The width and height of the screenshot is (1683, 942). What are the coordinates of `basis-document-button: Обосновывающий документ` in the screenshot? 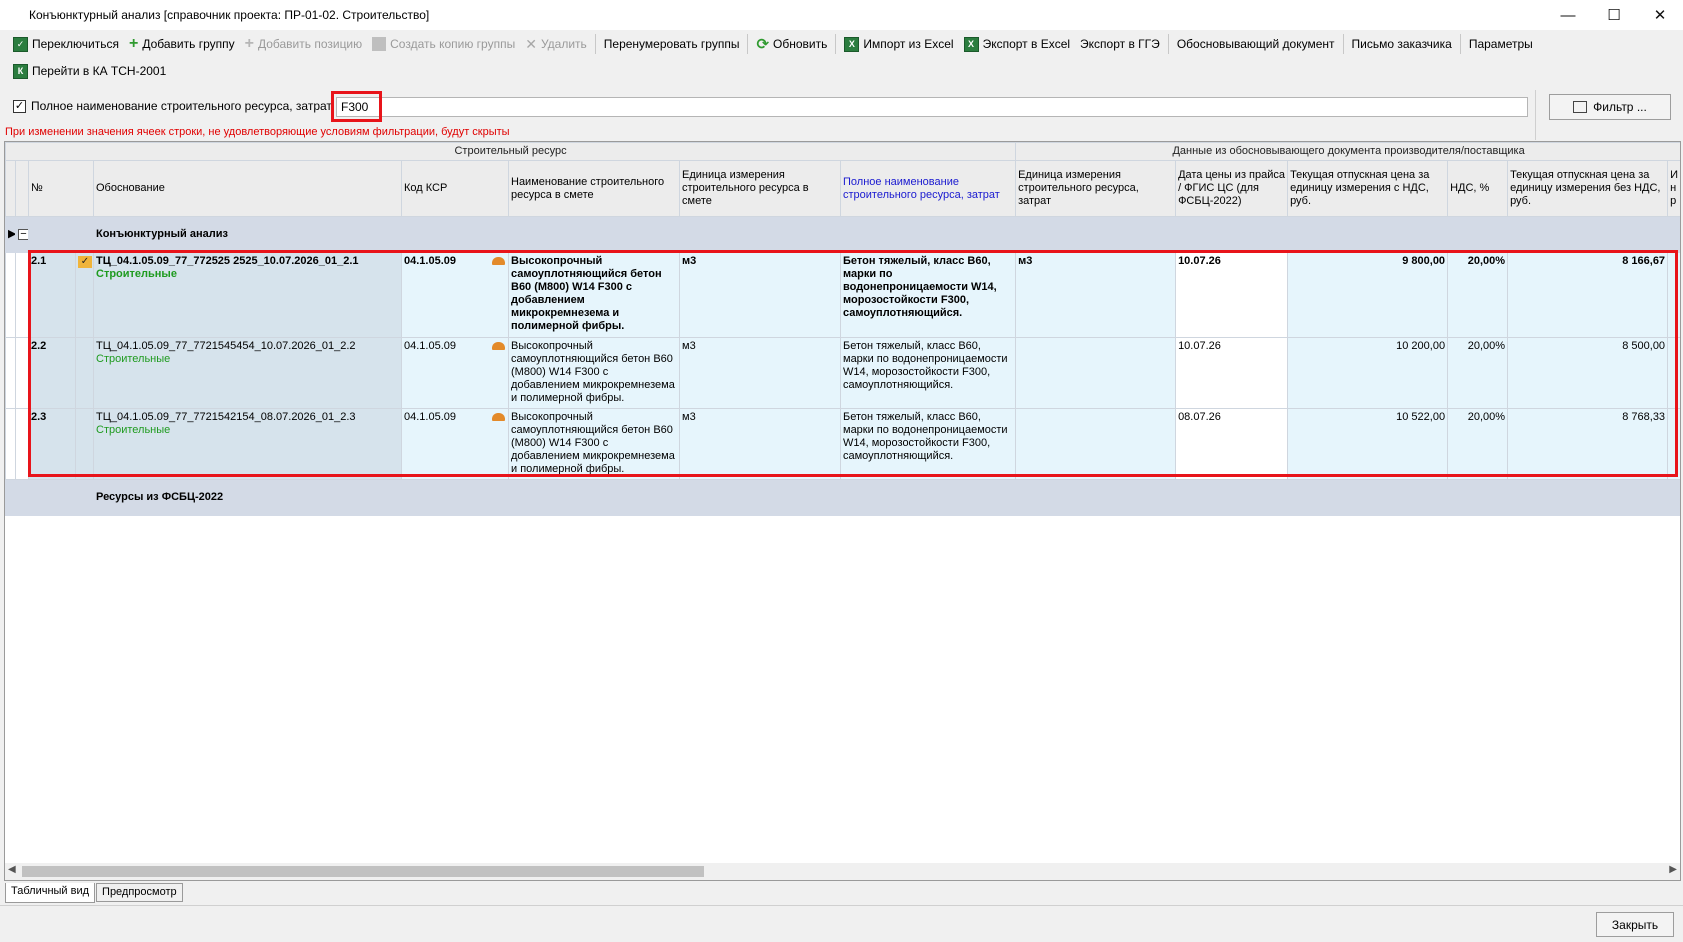 It's located at (1256, 44).